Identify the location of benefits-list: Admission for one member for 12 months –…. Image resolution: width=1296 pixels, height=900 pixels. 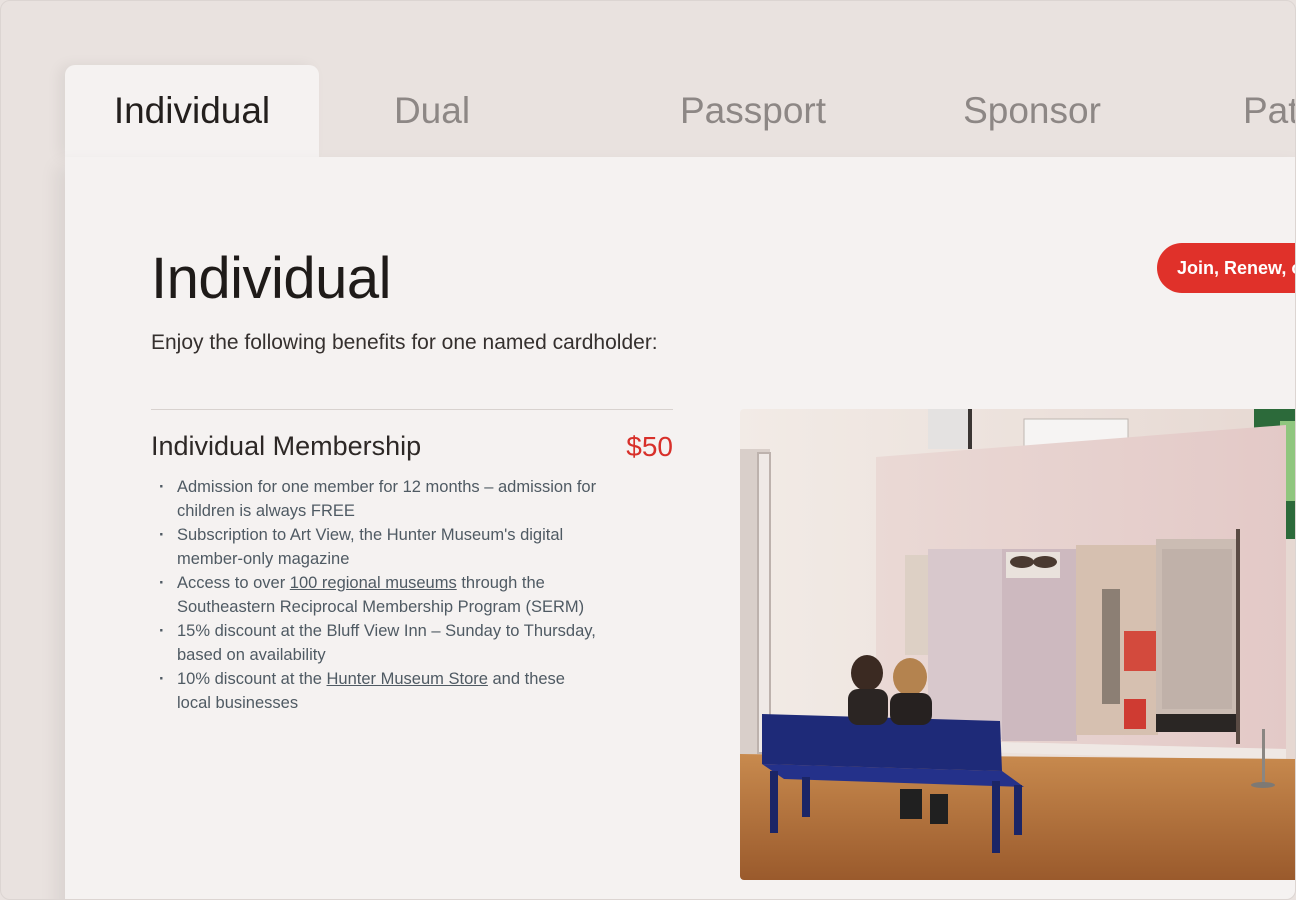
(379, 595).